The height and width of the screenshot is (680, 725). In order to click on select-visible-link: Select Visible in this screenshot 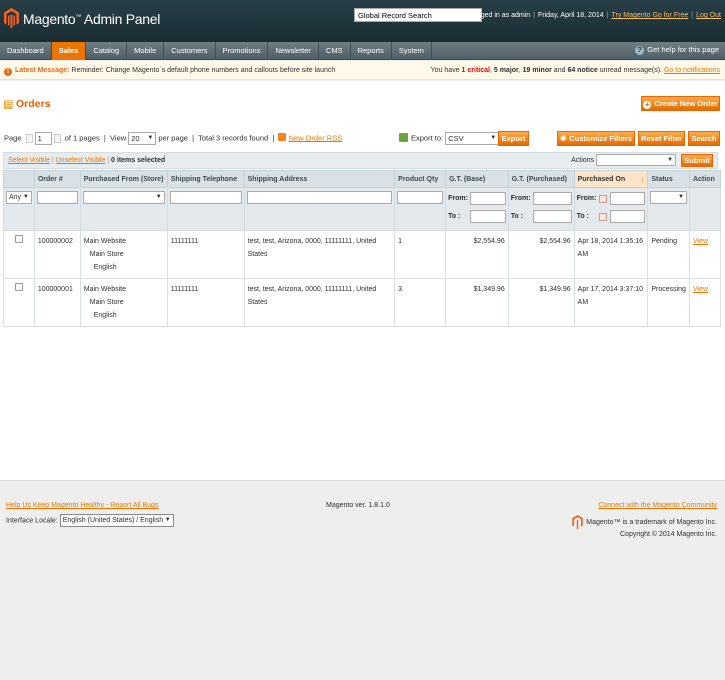, I will do `click(29, 160)`.